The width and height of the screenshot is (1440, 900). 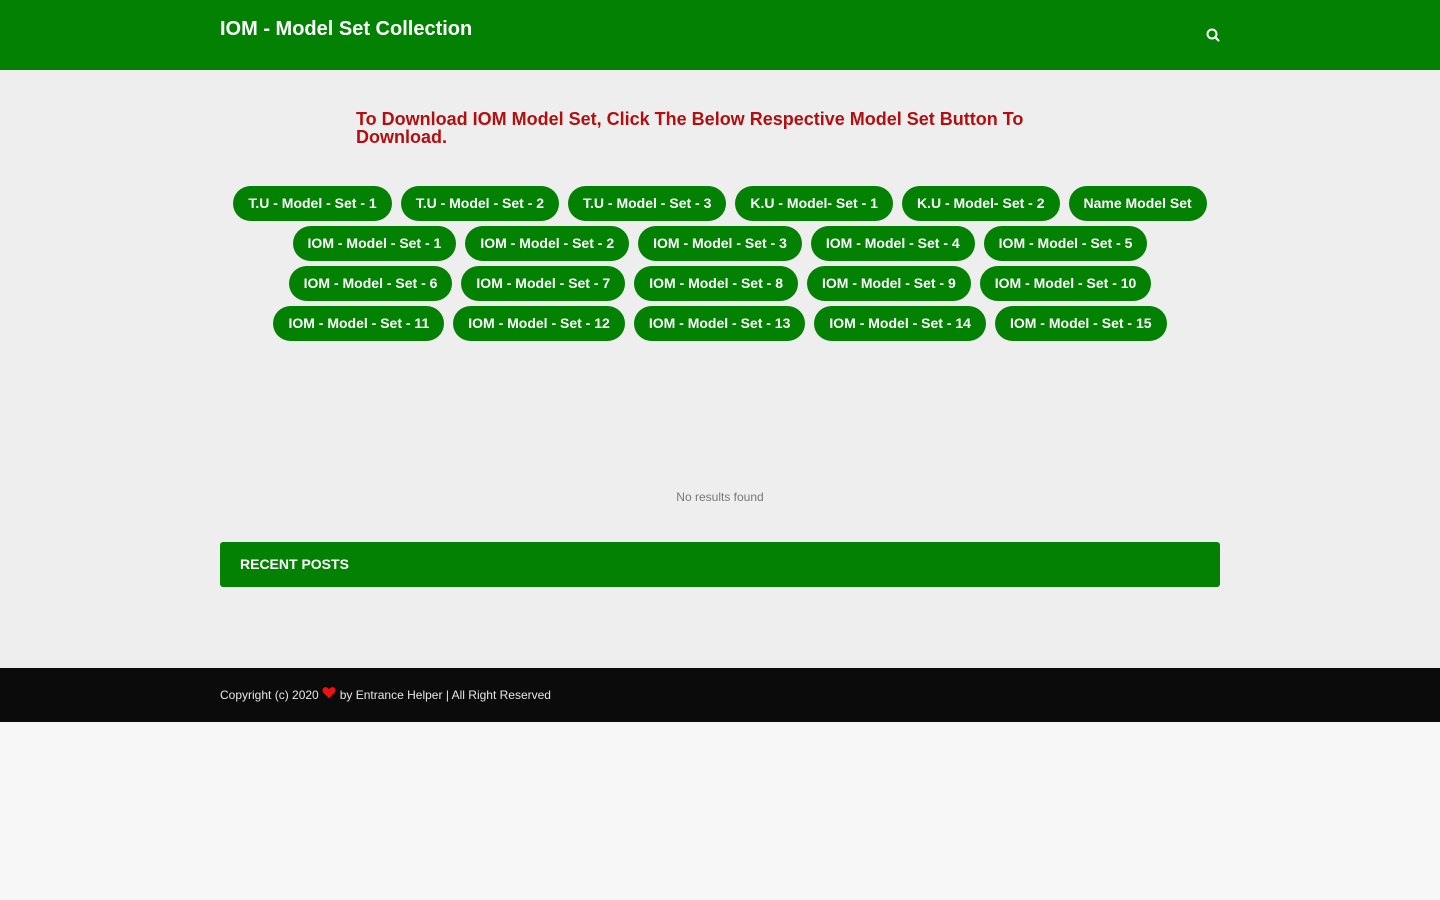 What do you see at coordinates (716, 283) in the screenshot?
I see `model-set-button: IOM - Model - Set - 8` at bounding box center [716, 283].